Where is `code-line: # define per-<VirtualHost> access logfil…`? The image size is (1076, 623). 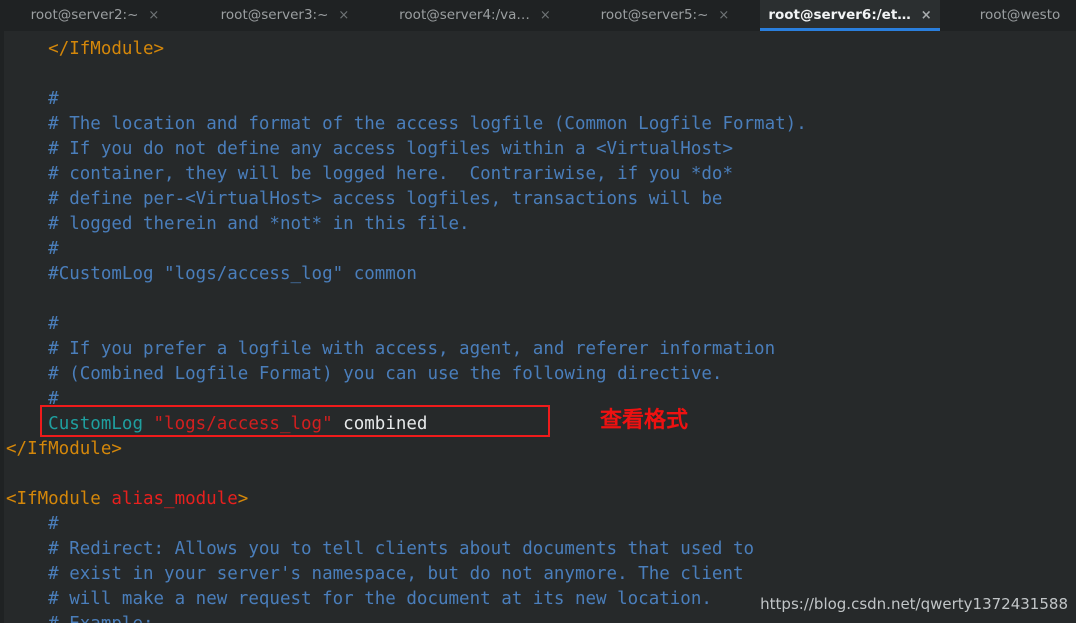
code-line: # define per-<VirtualHost> access logfil… is located at coordinates (403, 199).